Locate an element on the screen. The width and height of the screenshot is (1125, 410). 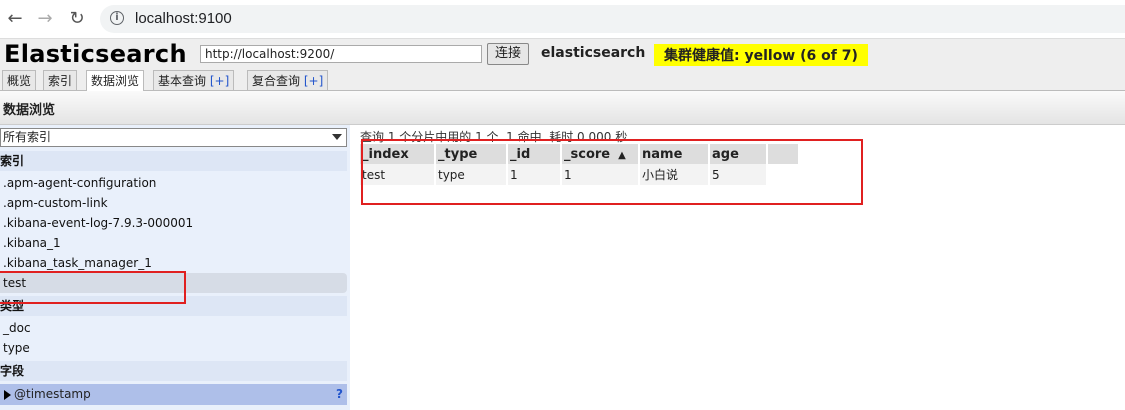
site-info-icon: i is located at coordinates (117, 18).